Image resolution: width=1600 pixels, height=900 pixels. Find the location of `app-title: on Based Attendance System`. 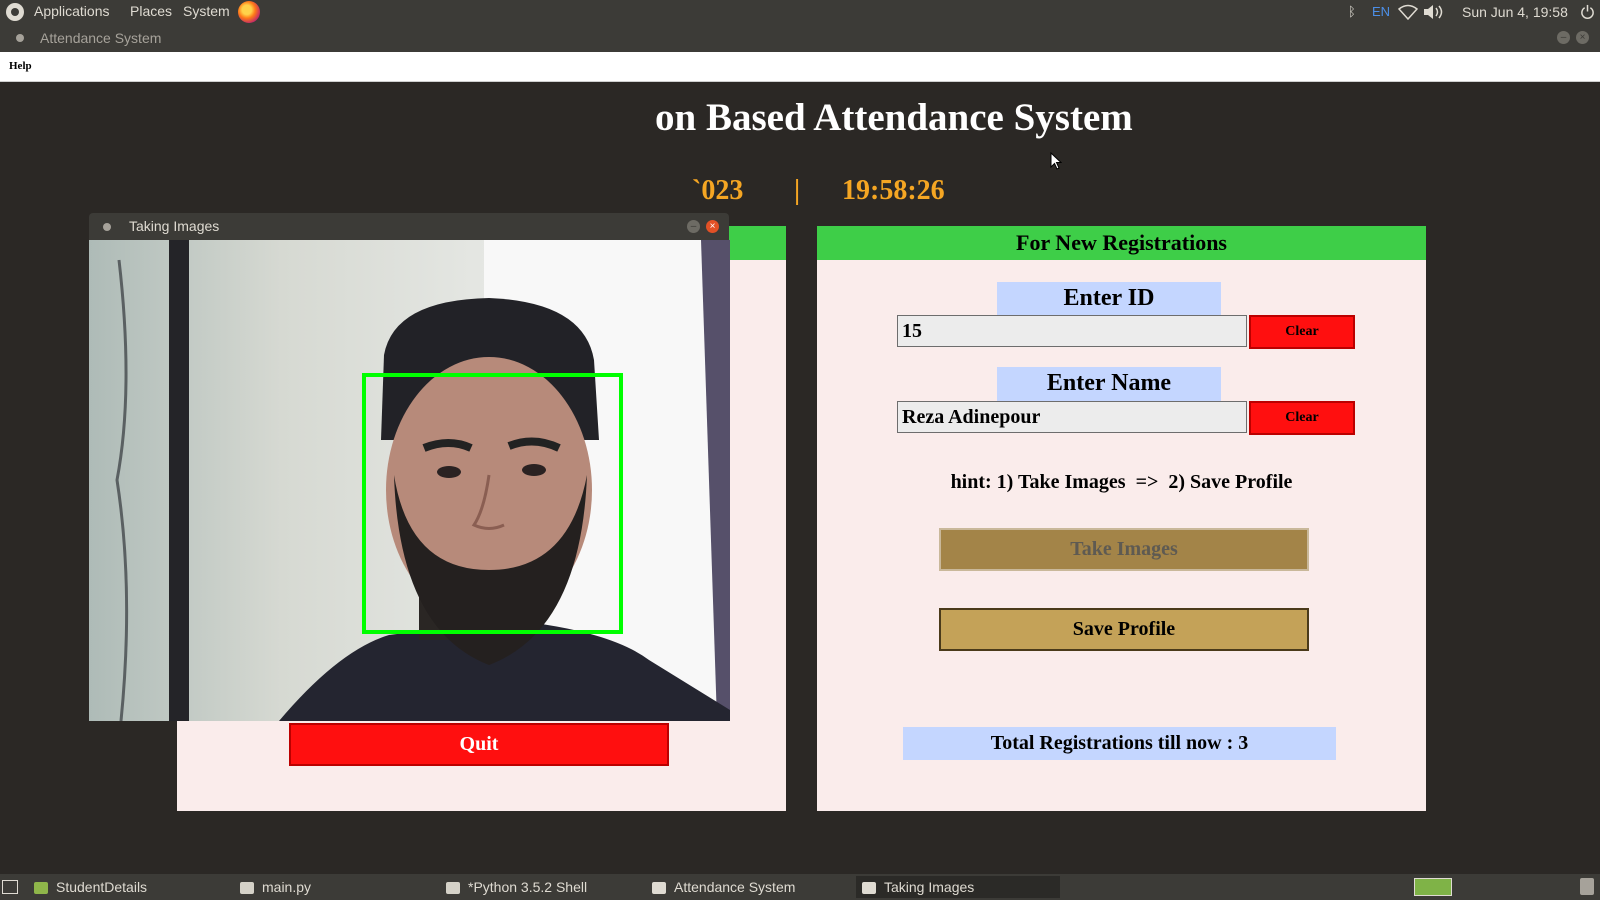

app-title: on Based Attendance System is located at coordinates (894, 117).